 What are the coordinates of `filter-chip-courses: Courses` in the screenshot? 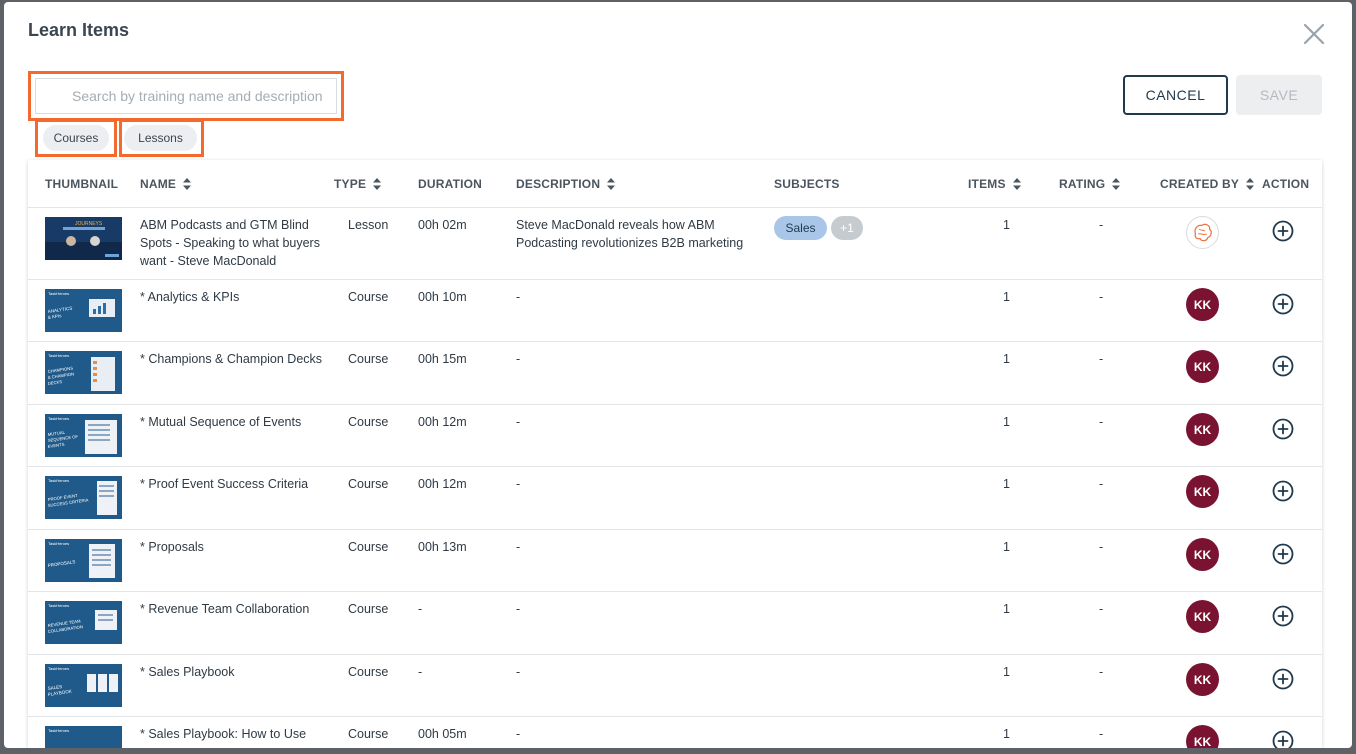 It's located at (76, 138).